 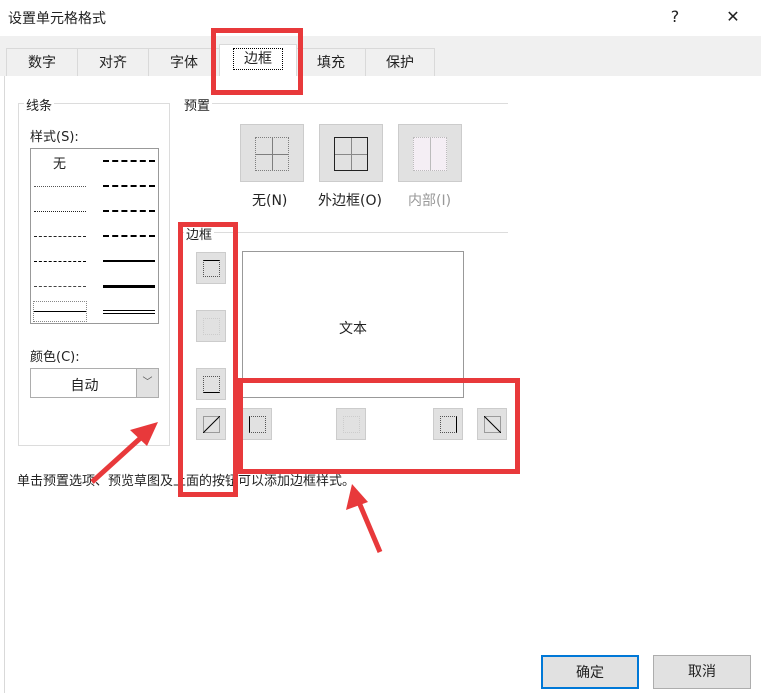 What do you see at coordinates (702, 672) in the screenshot?
I see `cancel-button: 取消` at bounding box center [702, 672].